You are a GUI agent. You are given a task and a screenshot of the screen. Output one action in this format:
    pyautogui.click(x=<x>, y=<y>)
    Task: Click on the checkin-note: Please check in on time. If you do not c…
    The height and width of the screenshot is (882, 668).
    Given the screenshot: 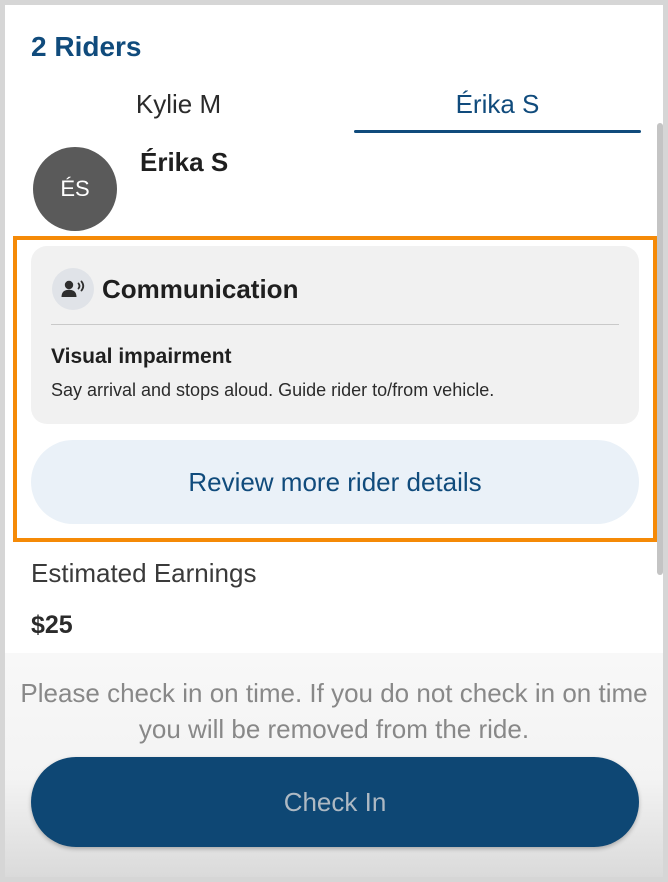 What is the action you would take?
    pyautogui.click(x=334, y=711)
    